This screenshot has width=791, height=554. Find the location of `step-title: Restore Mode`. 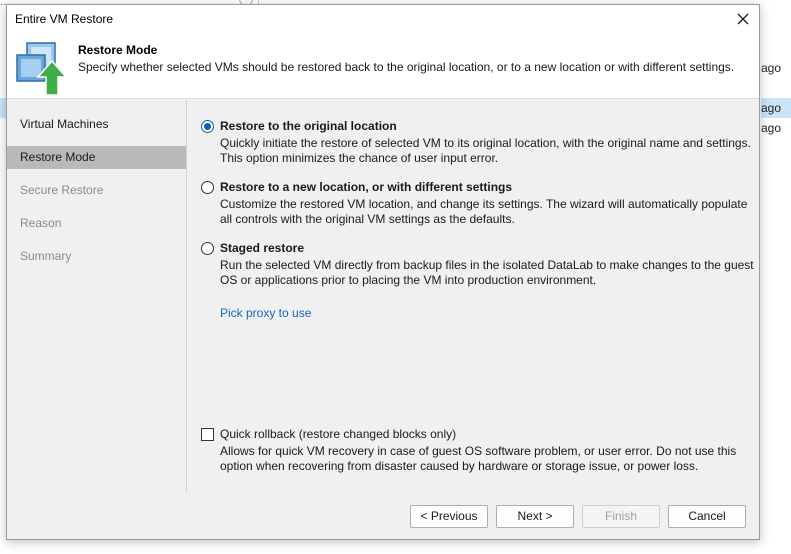

step-title: Restore Mode is located at coordinates (118, 50).